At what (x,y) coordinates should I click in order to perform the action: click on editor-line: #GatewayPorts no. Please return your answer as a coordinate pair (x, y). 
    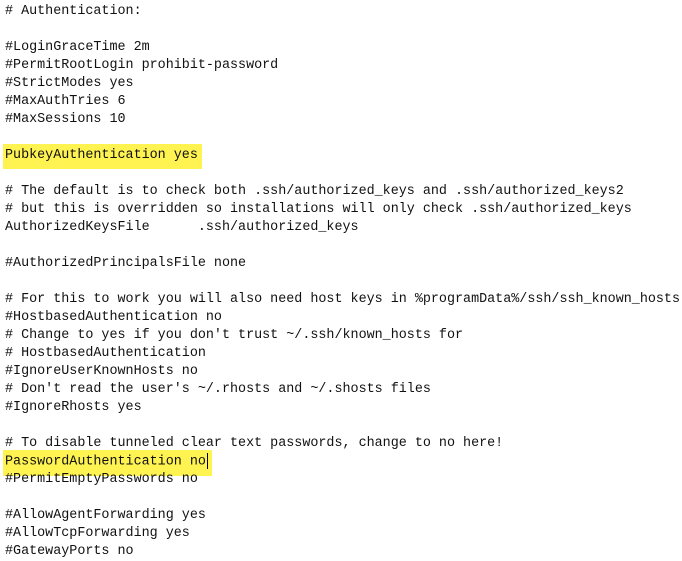
    Looking at the image, I should click on (341, 552).